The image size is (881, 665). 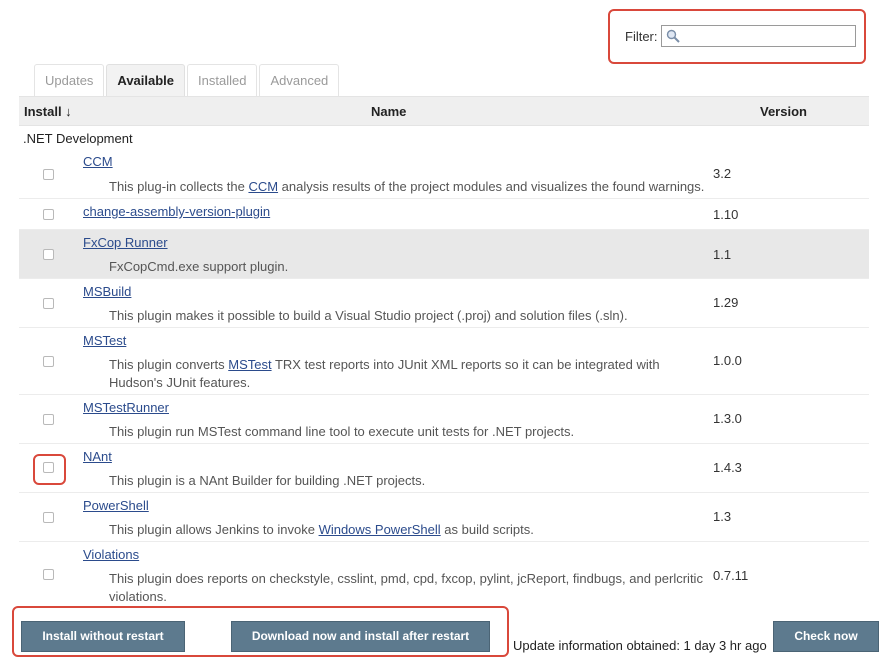 I want to click on plugin-name-link: Violations, so click(x=111, y=554).